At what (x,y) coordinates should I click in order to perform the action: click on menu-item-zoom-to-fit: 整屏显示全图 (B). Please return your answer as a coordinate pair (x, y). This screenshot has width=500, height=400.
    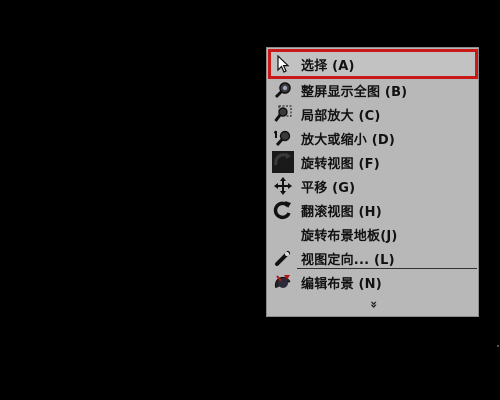
    Looking at the image, I should click on (373, 90).